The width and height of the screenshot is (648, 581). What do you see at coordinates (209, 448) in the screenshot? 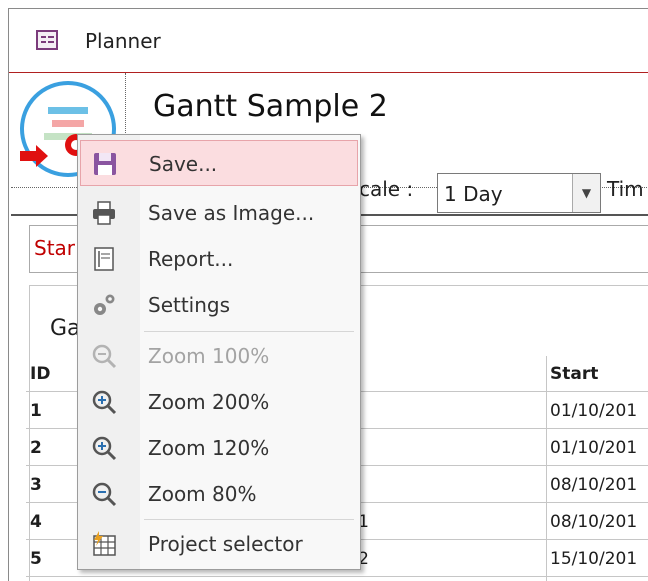
I see `menu-item-label: Zoom 120%` at bounding box center [209, 448].